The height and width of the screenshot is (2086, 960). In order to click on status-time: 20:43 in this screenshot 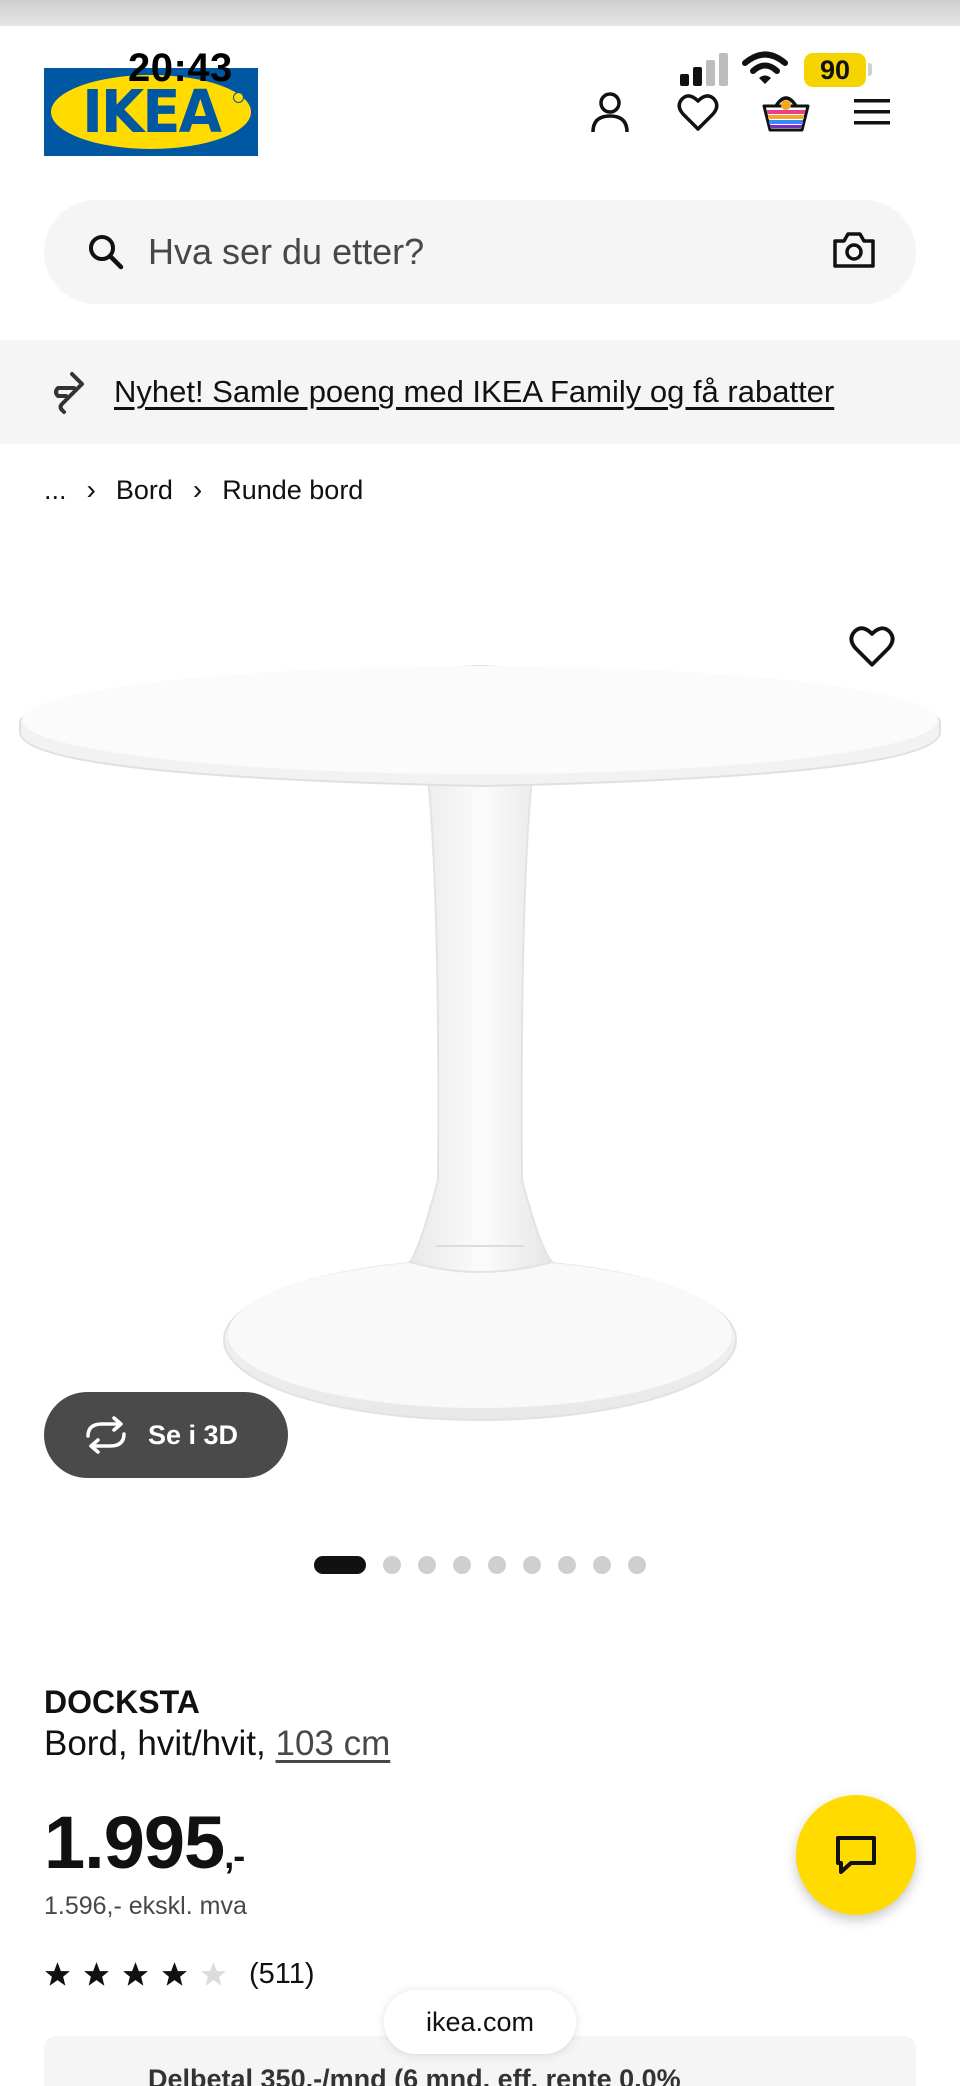, I will do `click(180, 68)`.